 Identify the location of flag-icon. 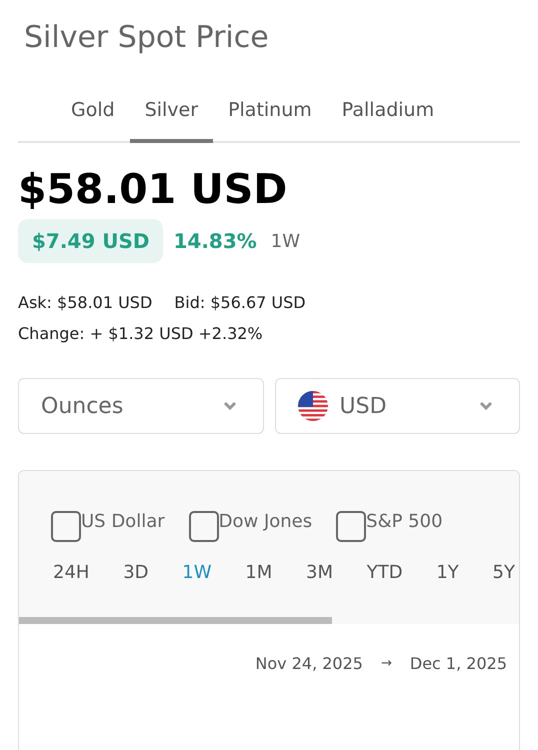
(313, 406).